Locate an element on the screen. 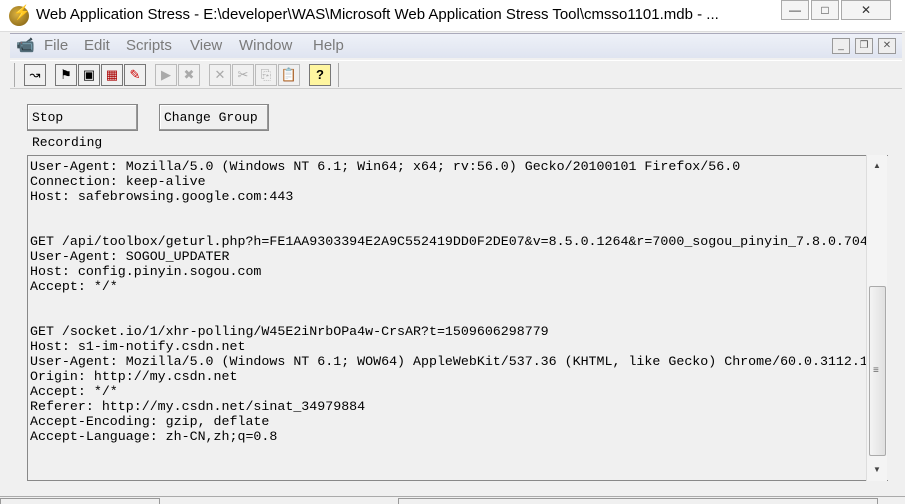 This screenshot has height=504, width=905. log-line: User-Agent: SOGOU_UPDATER is located at coordinates (130, 256).